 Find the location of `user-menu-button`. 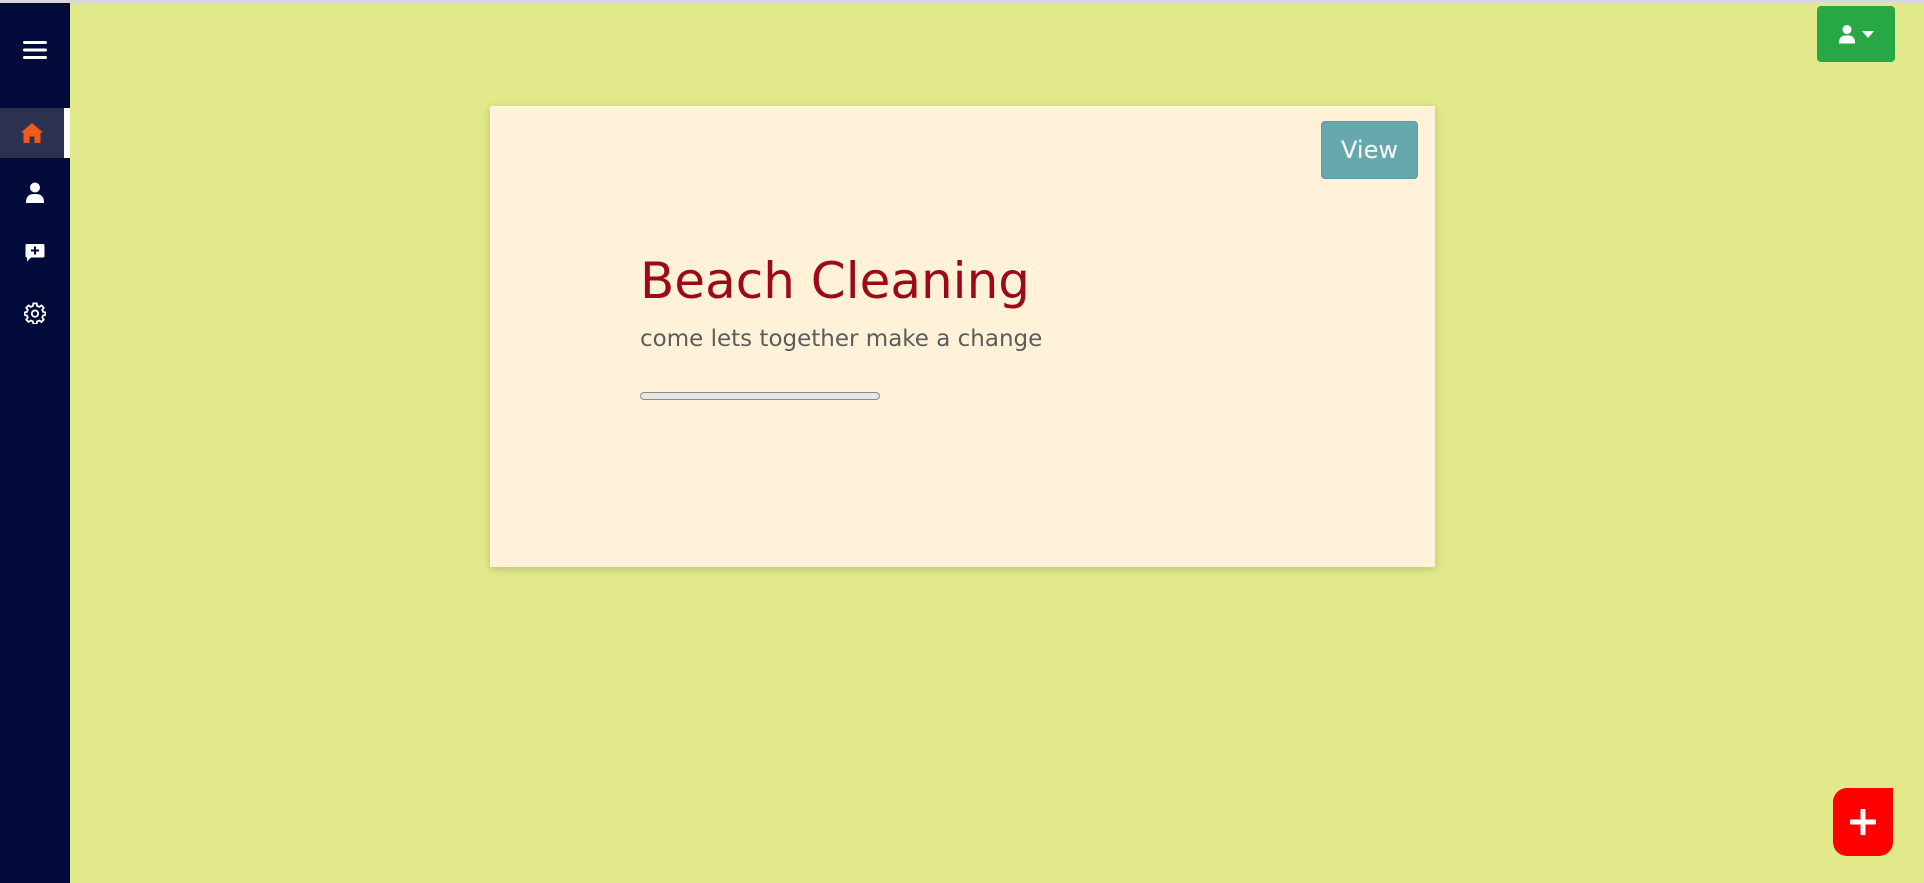

user-menu-button is located at coordinates (1856, 34).